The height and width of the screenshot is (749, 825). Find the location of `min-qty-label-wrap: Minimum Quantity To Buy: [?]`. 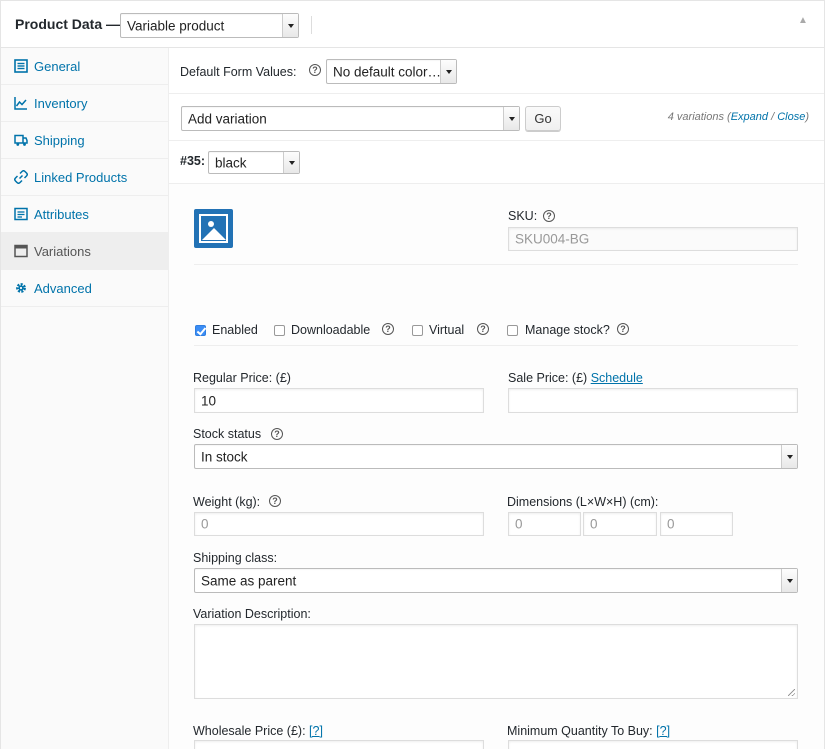

min-qty-label-wrap: Minimum Quantity To Buy: [?] is located at coordinates (588, 731).